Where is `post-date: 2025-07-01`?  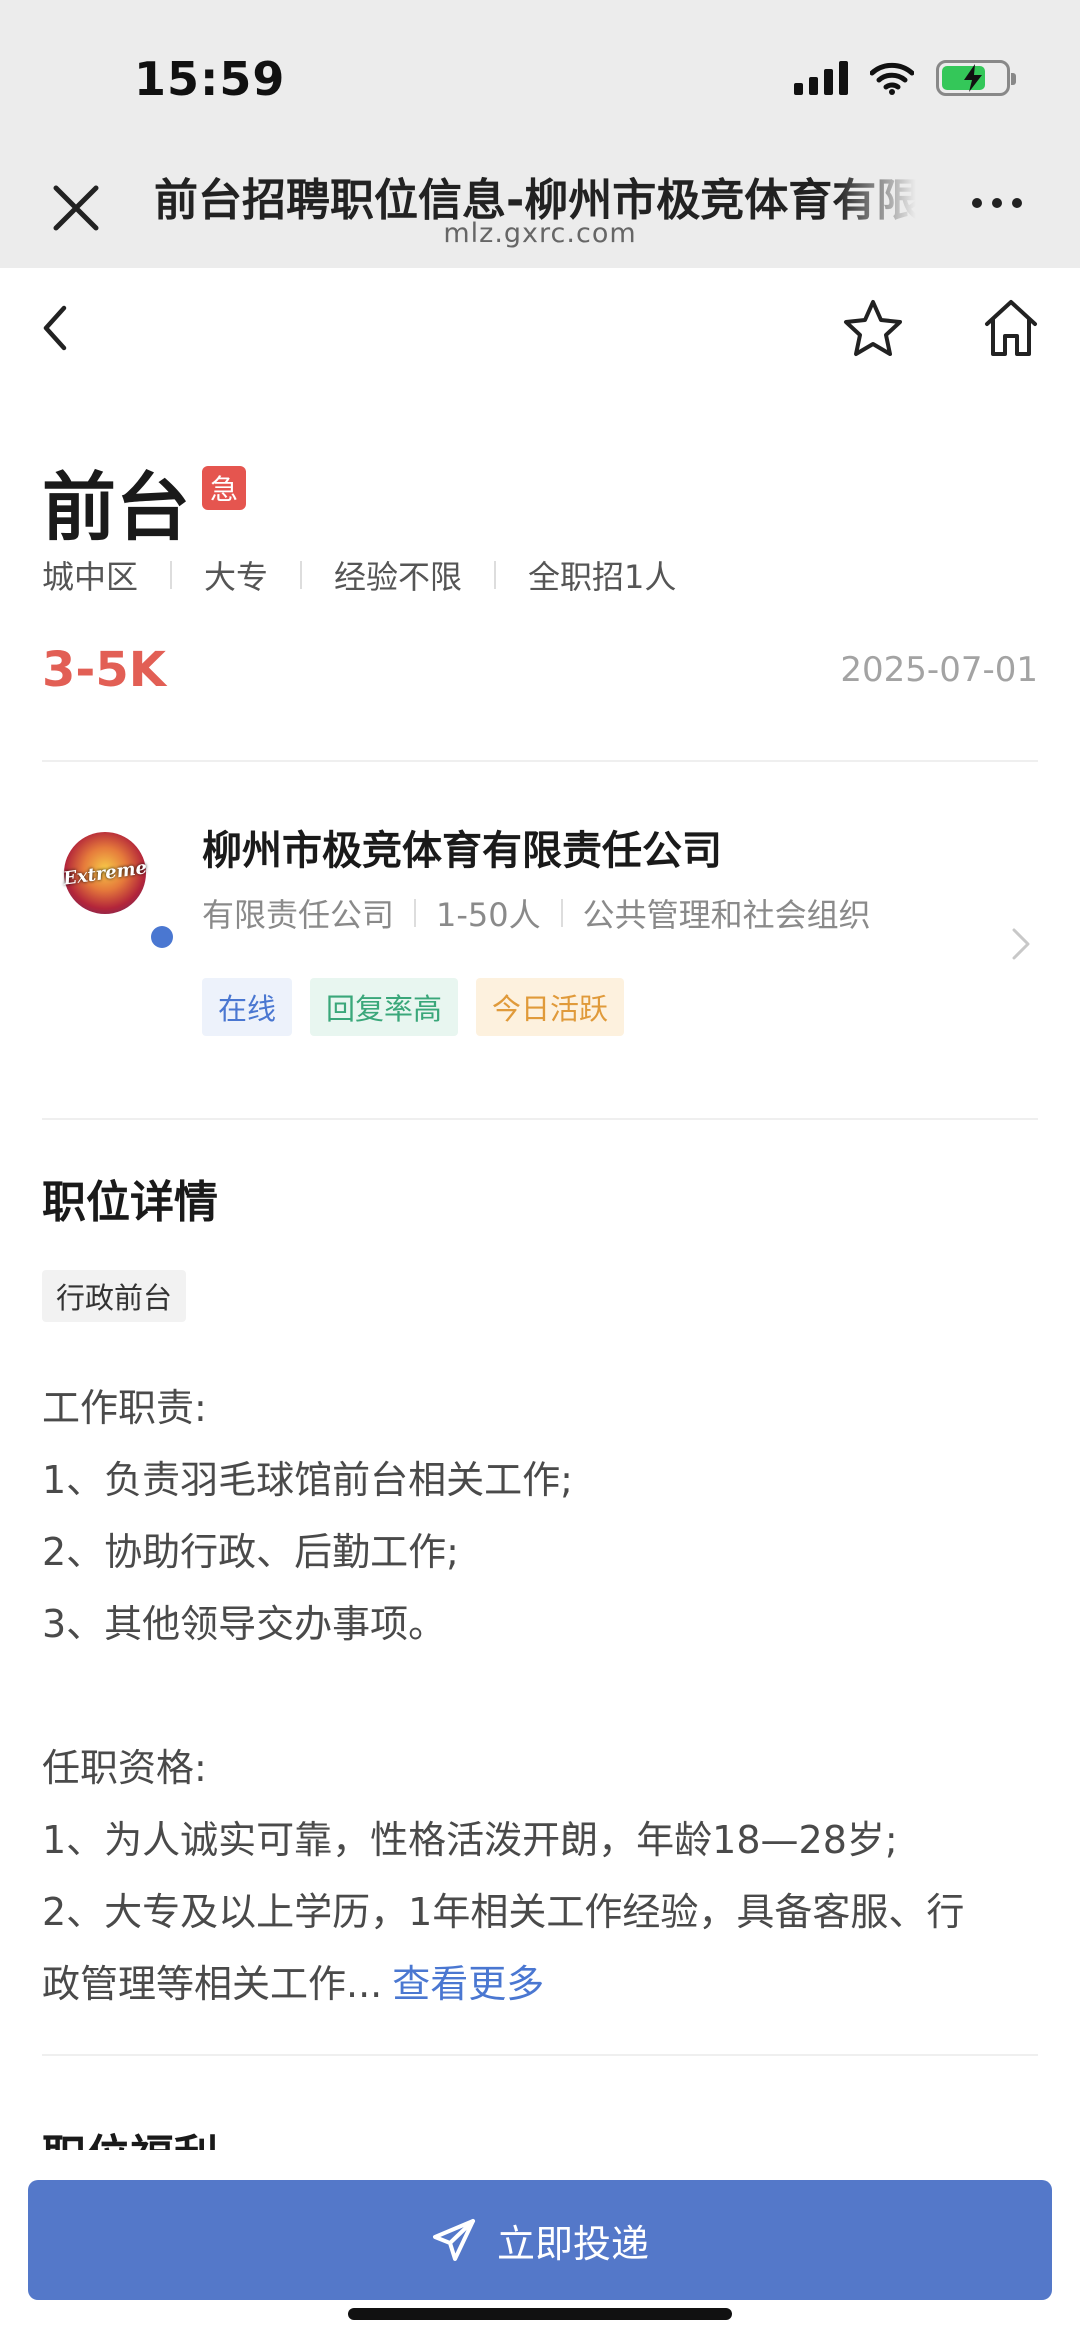
post-date: 2025-07-01 is located at coordinates (939, 670).